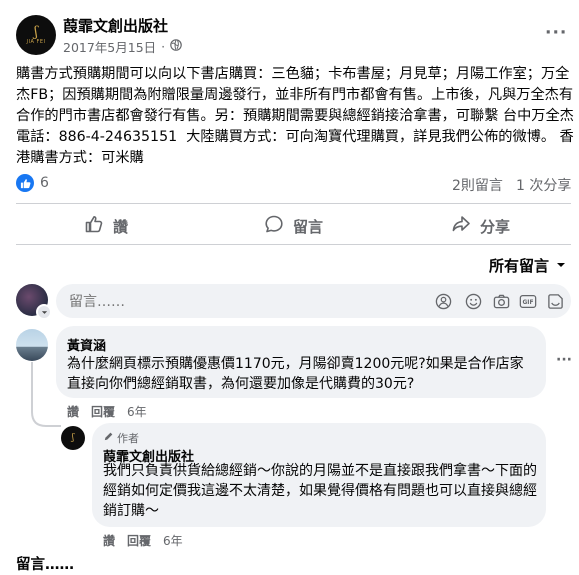  What do you see at coordinates (473, 301) in the screenshot?
I see `emoji-icon` at bounding box center [473, 301].